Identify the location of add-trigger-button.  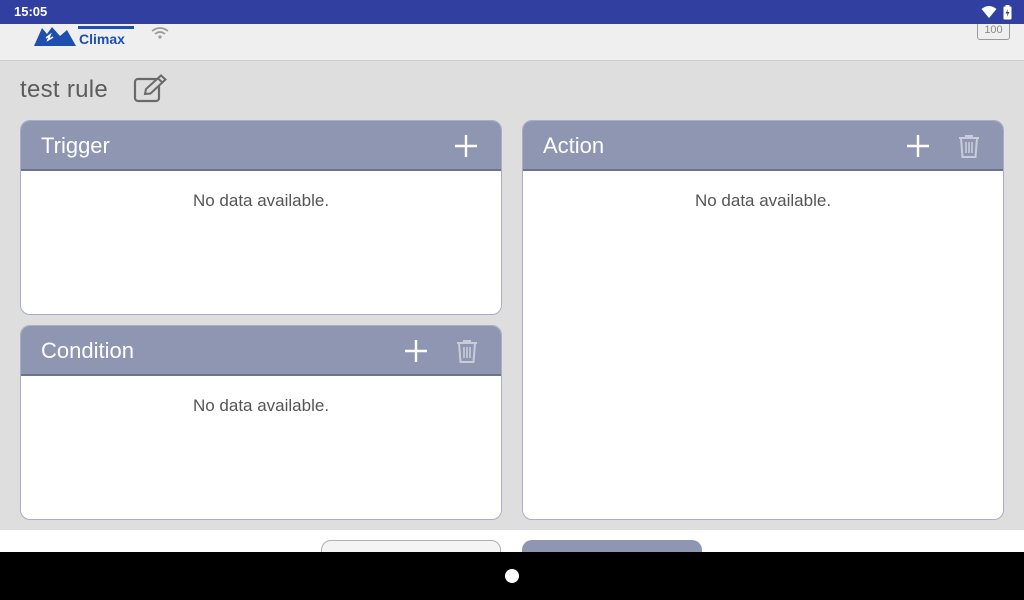
(466, 146).